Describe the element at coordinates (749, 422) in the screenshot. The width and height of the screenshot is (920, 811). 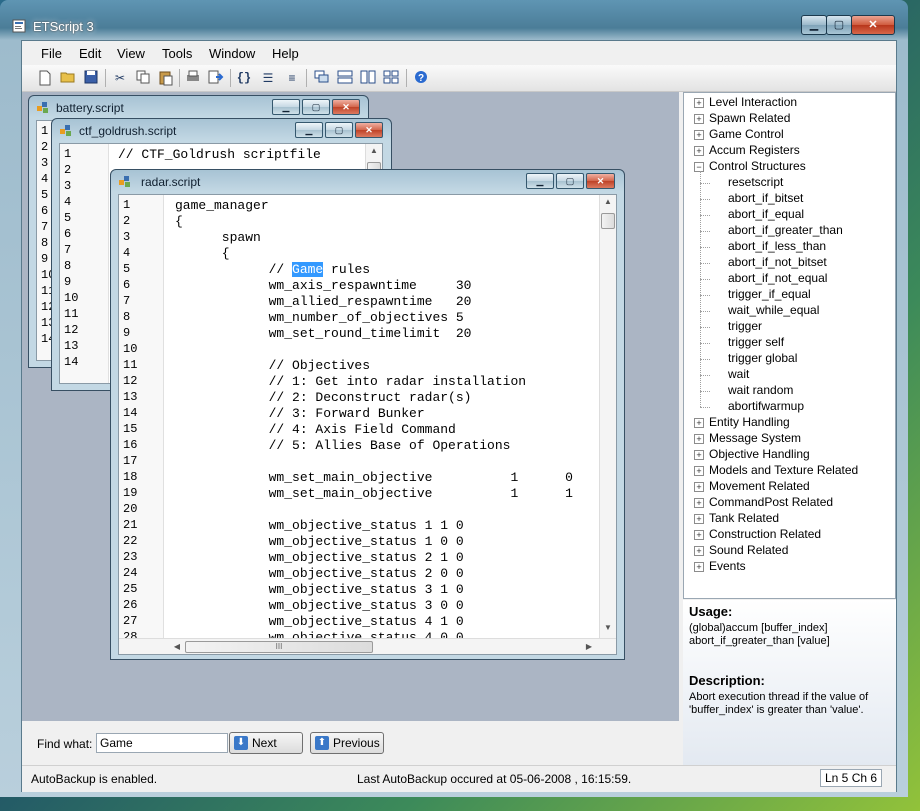
I see `tree-group: Entity Handling` at that location.